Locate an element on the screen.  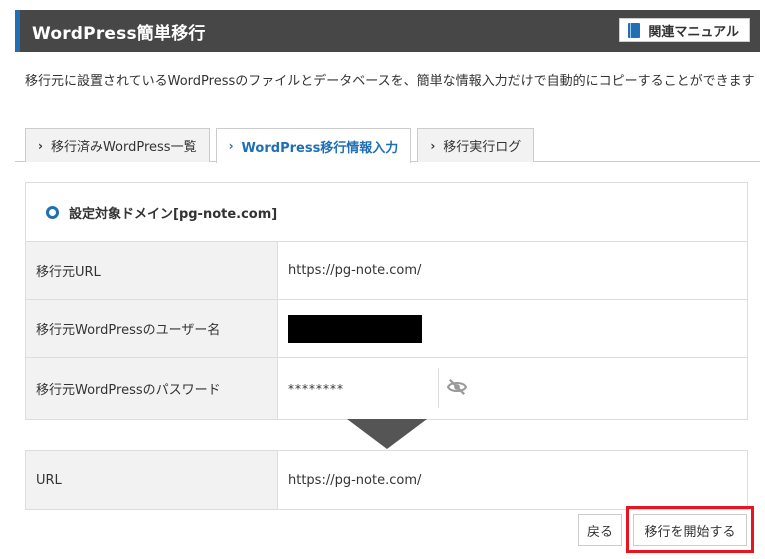
target-domain-heading: 設定対象ドメイン[pg-note.com] is located at coordinates (386, 212).